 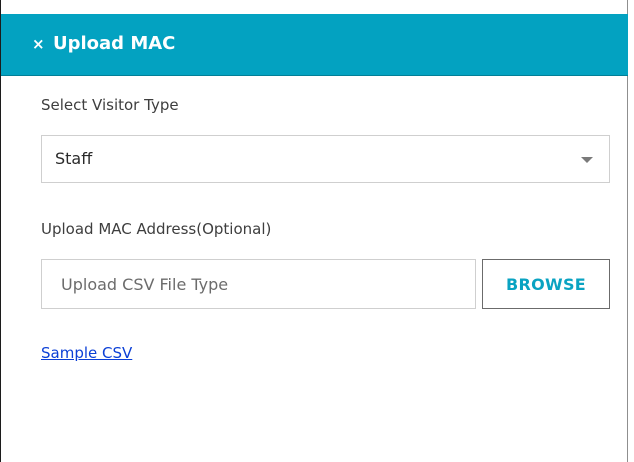 What do you see at coordinates (314, 45) in the screenshot?
I see `dialog-header: × Upload MAC` at bounding box center [314, 45].